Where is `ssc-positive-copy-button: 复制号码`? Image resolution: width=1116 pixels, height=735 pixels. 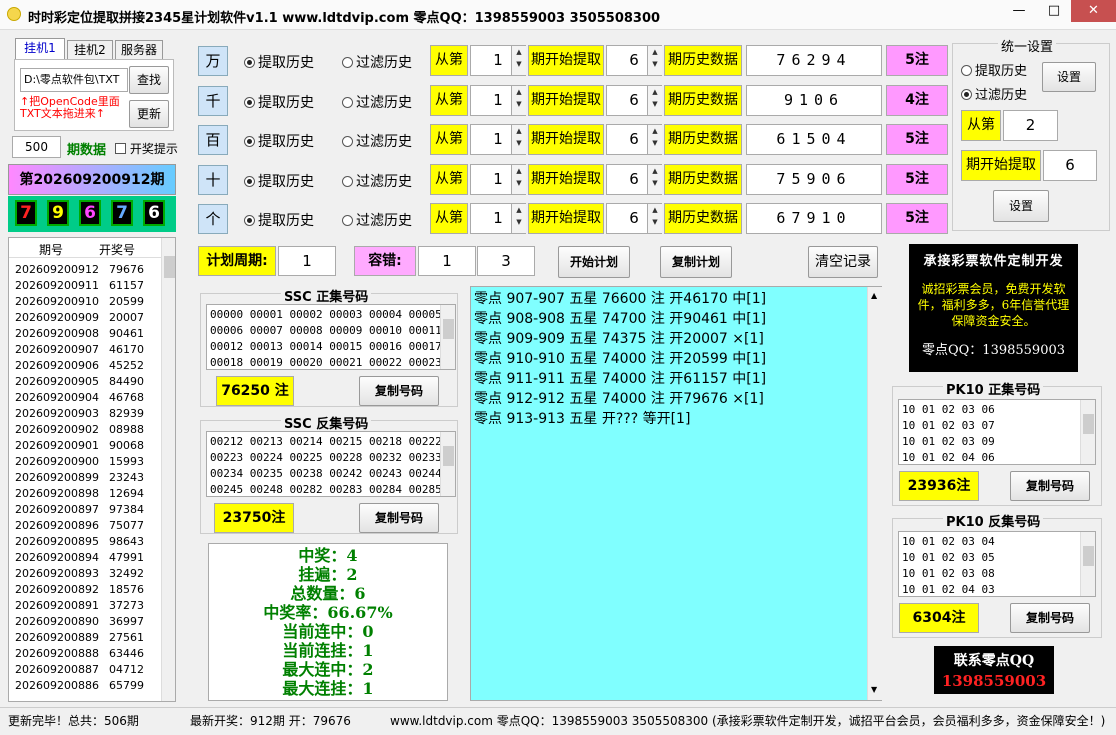
ssc-positive-copy-button: 复制号码 is located at coordinates (399, 391).